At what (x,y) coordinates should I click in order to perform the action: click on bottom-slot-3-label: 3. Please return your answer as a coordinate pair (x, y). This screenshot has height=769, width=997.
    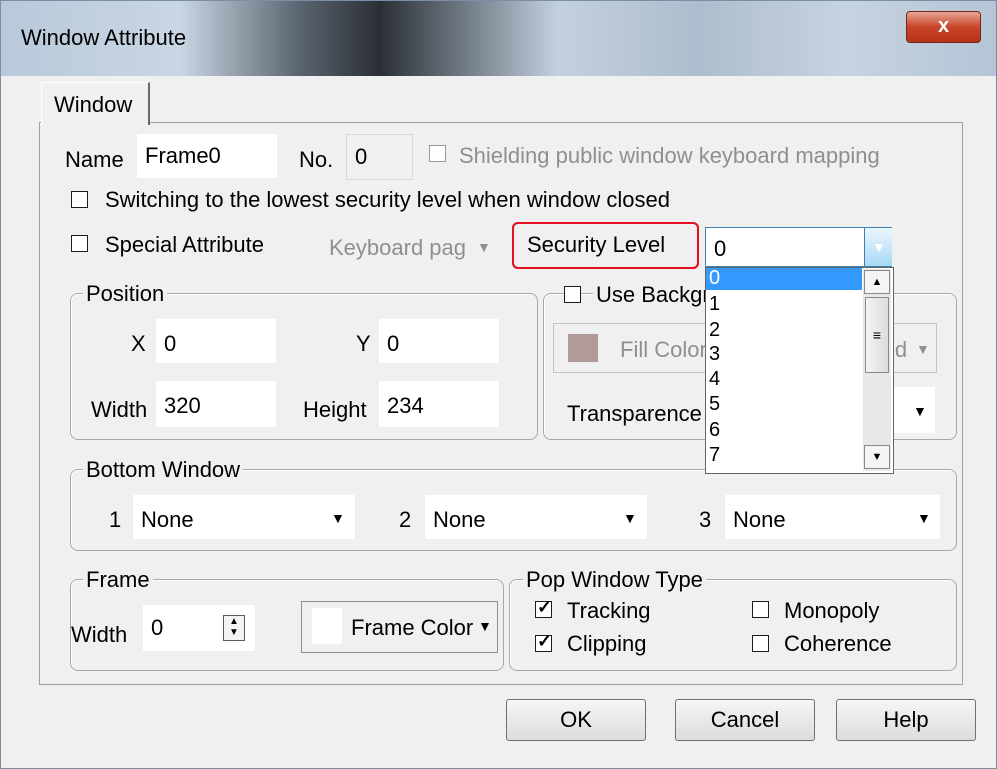
    Looking at the image, I should click on (705, 519).